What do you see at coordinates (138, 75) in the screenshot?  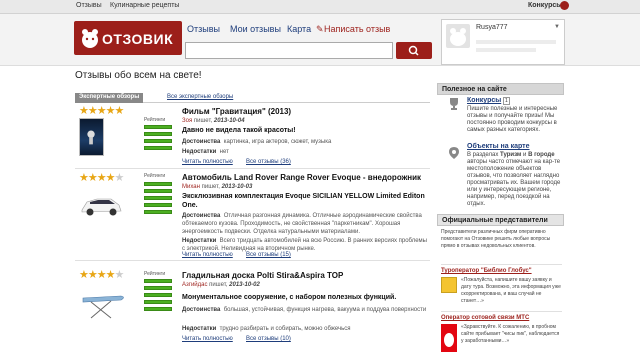 I see `page-title: Отзывы обо всем на свете!` at bounding box center [138, 75].